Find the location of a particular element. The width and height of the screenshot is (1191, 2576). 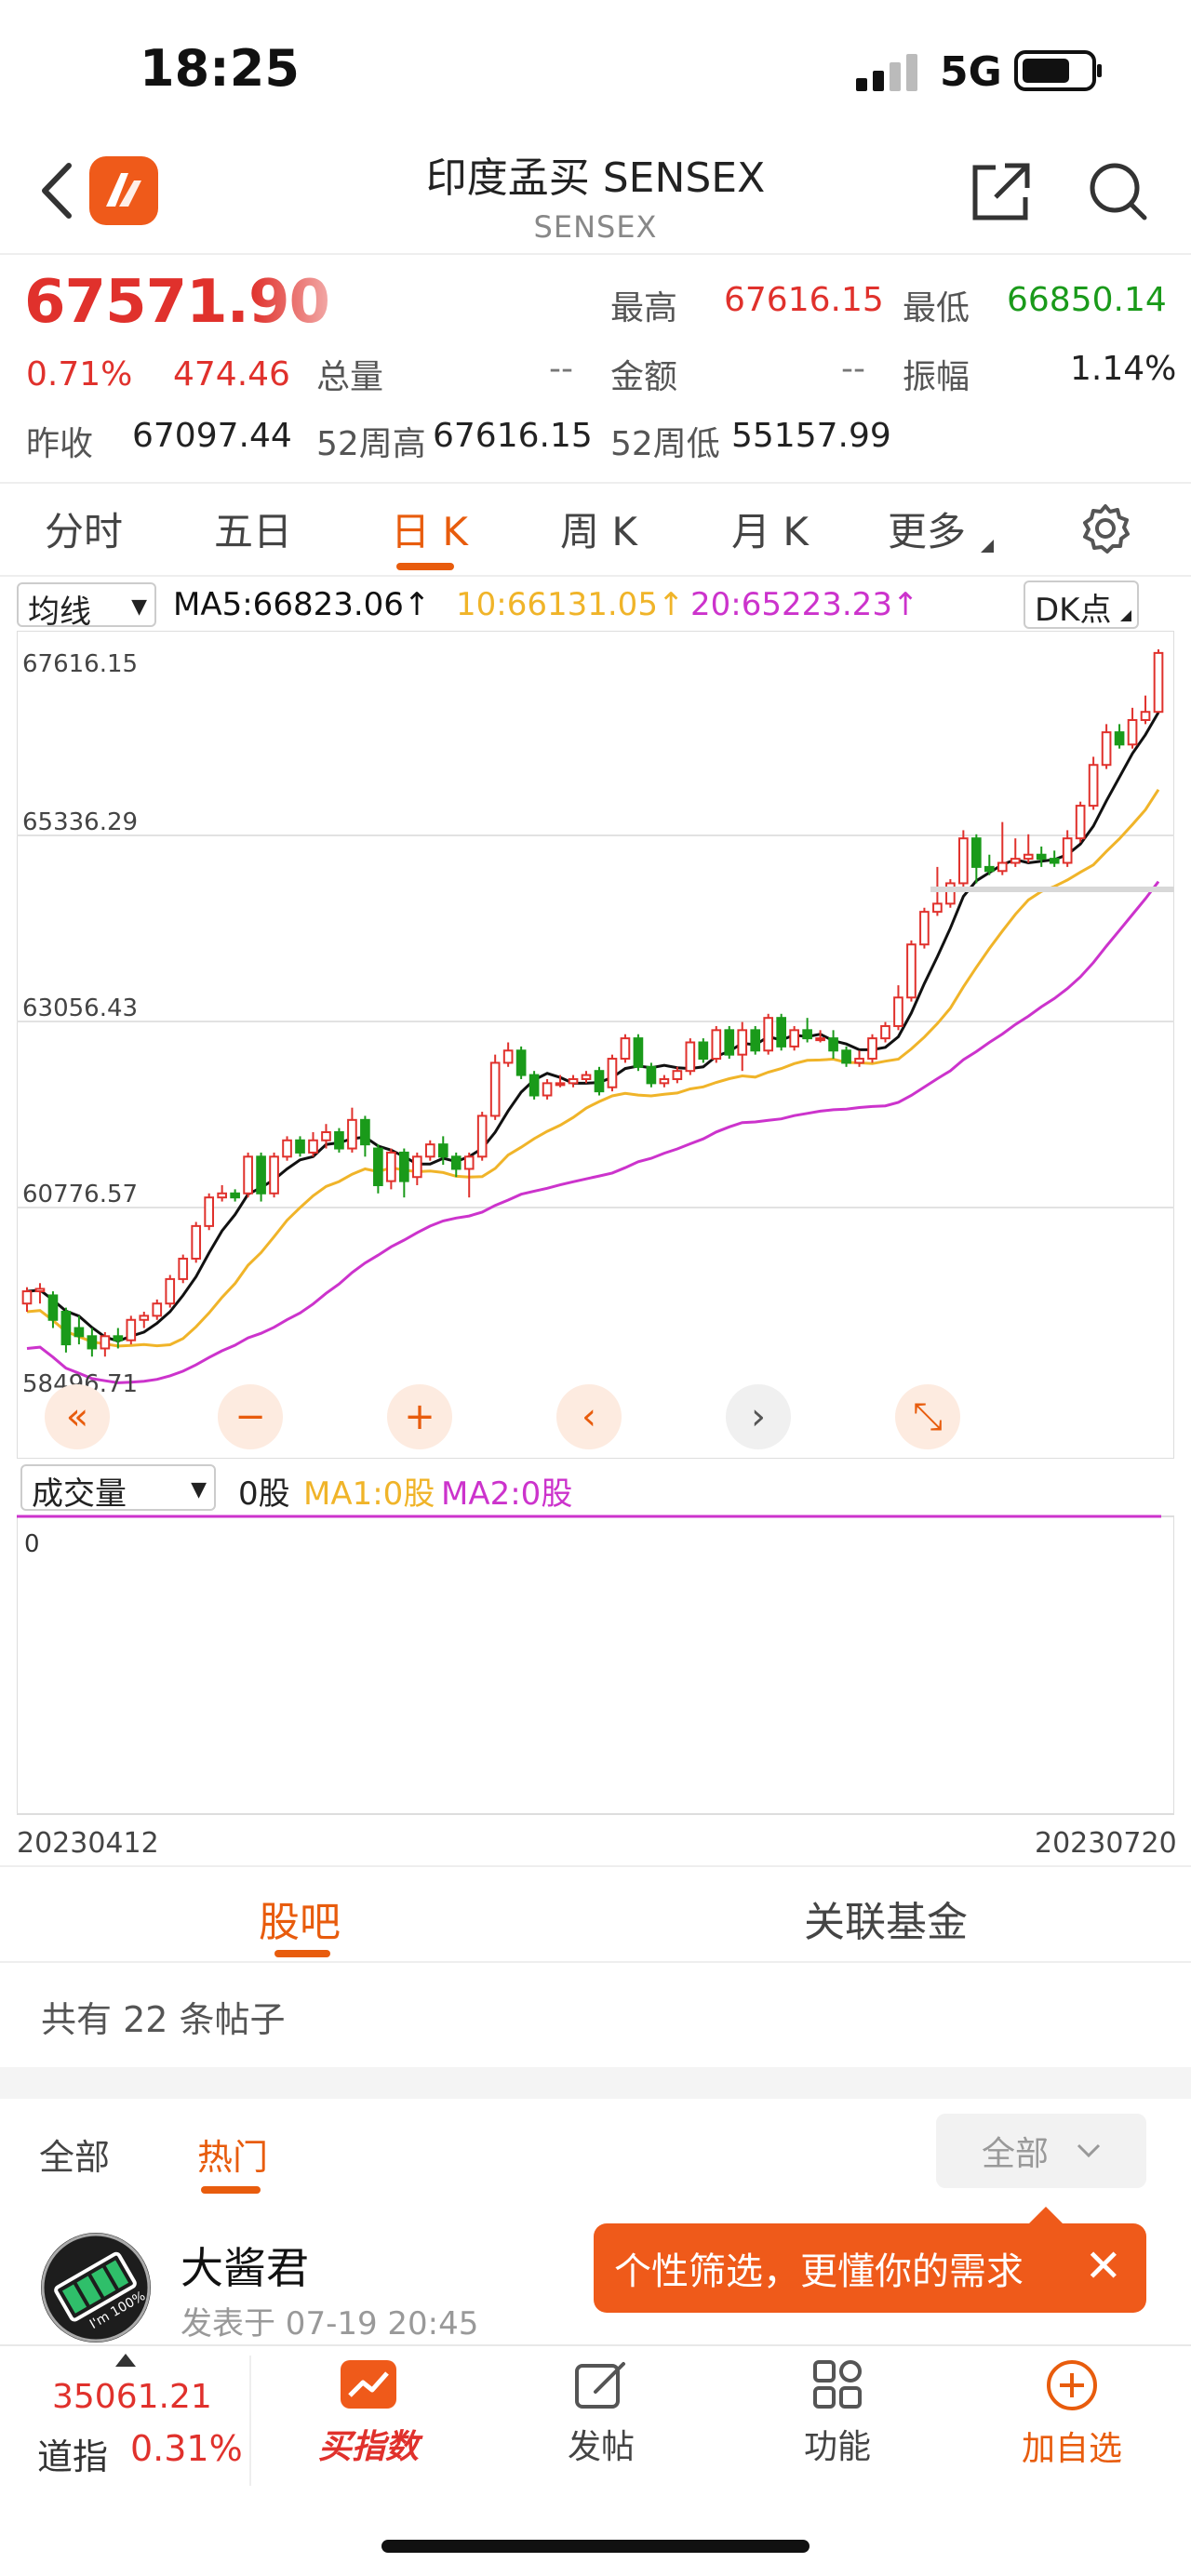

ma5-text: MA5:66823.06 is located at coordinates (288, 604).